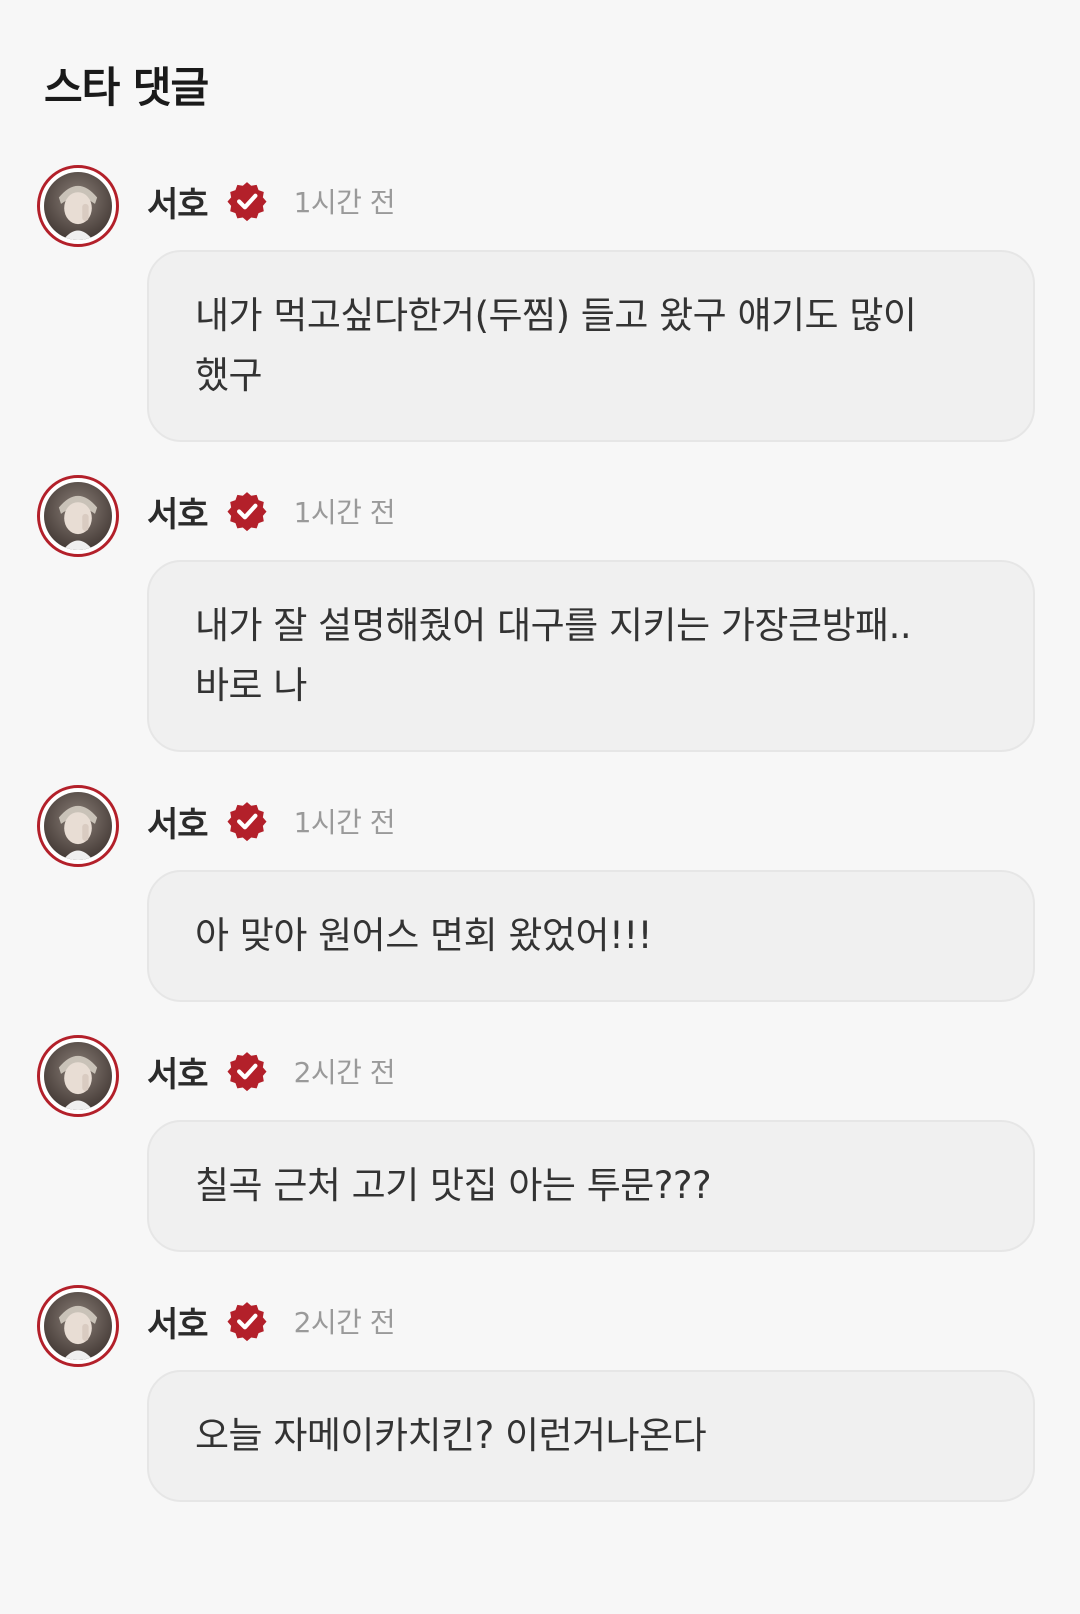  I want to click on comment-bubble: 아 맞아 원어스 면회 왔었어!!!, so click(591, 936).